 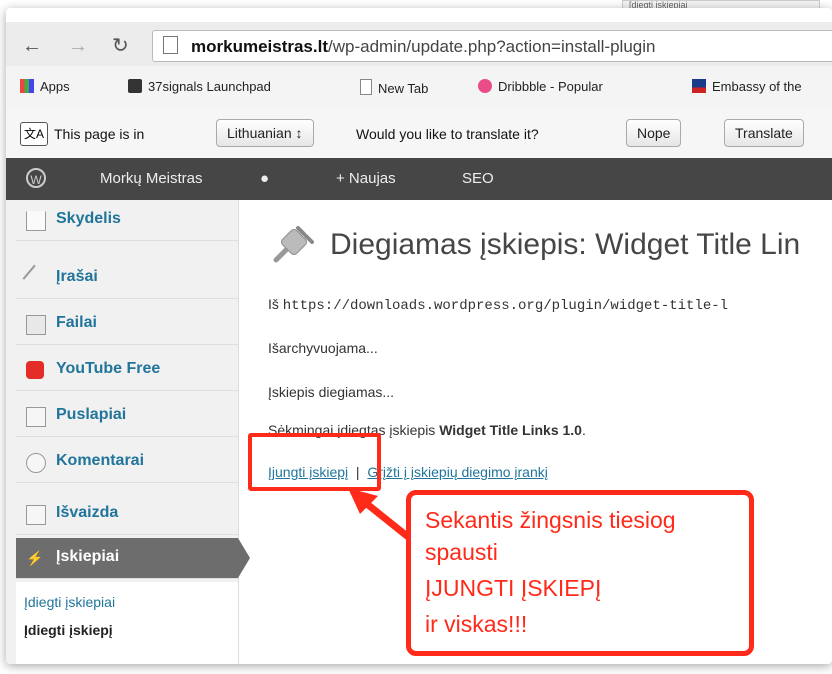 What do you see at coordinates (91, 414) in the screenshot?
I see `sidebar-item-label: Puslapiai` at bounding box center [91, 414].